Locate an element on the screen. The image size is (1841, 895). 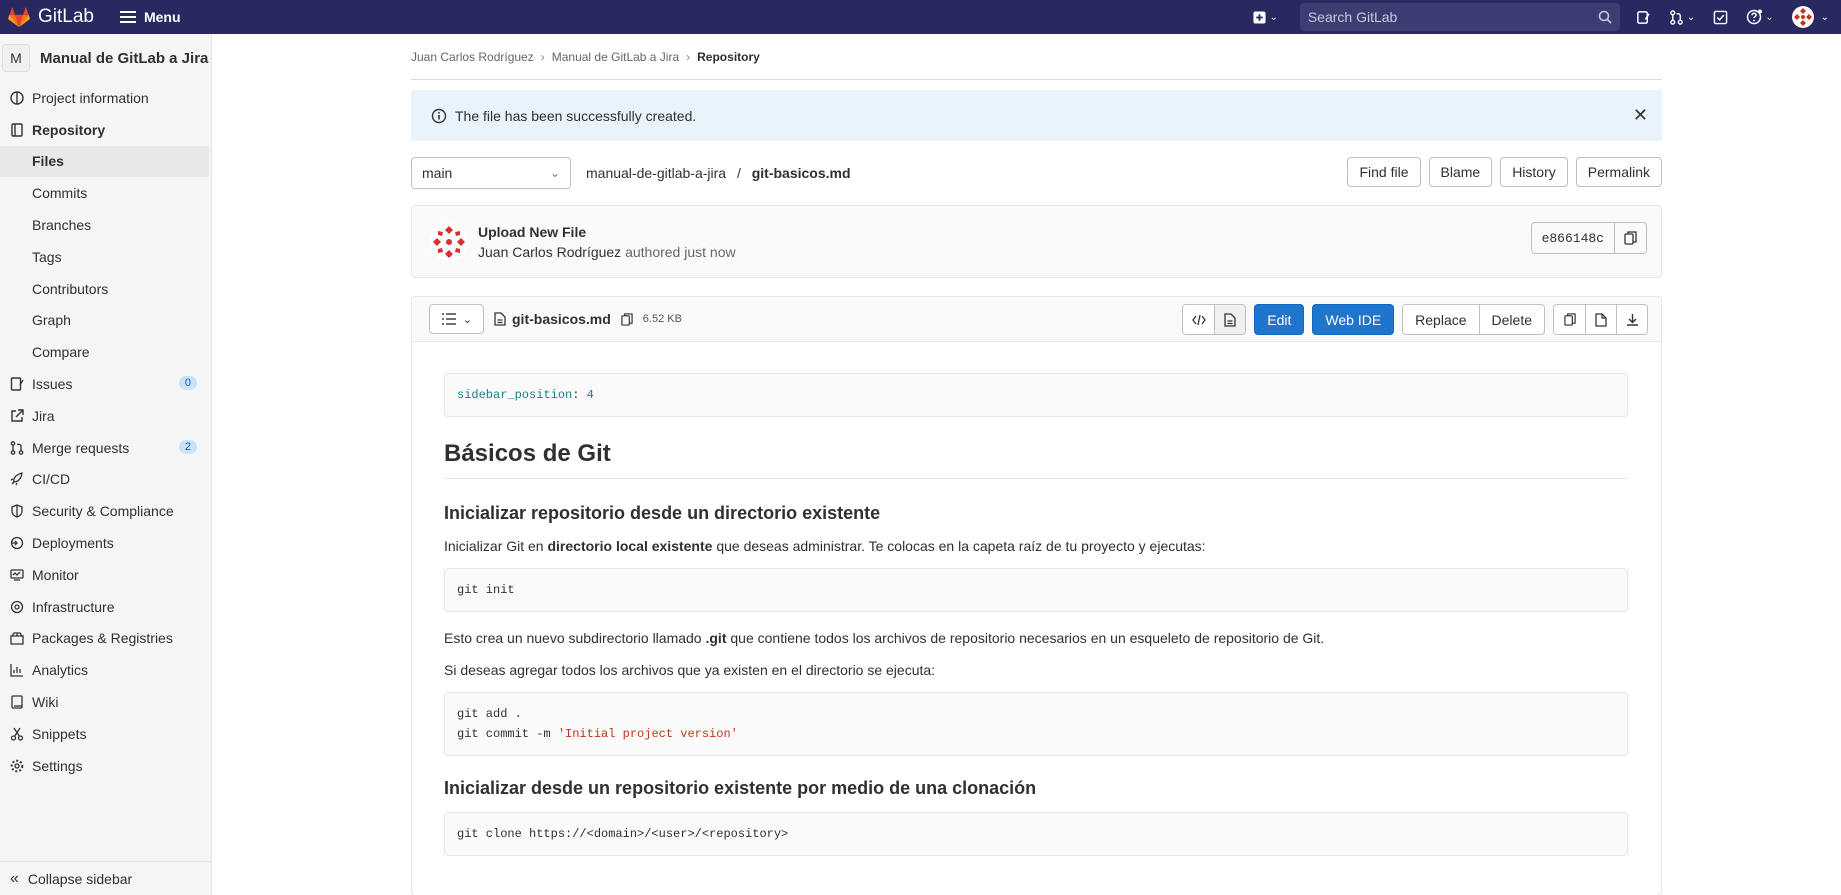
sidebar-subitem-commits: Commits is located at coordinates (105, 193).